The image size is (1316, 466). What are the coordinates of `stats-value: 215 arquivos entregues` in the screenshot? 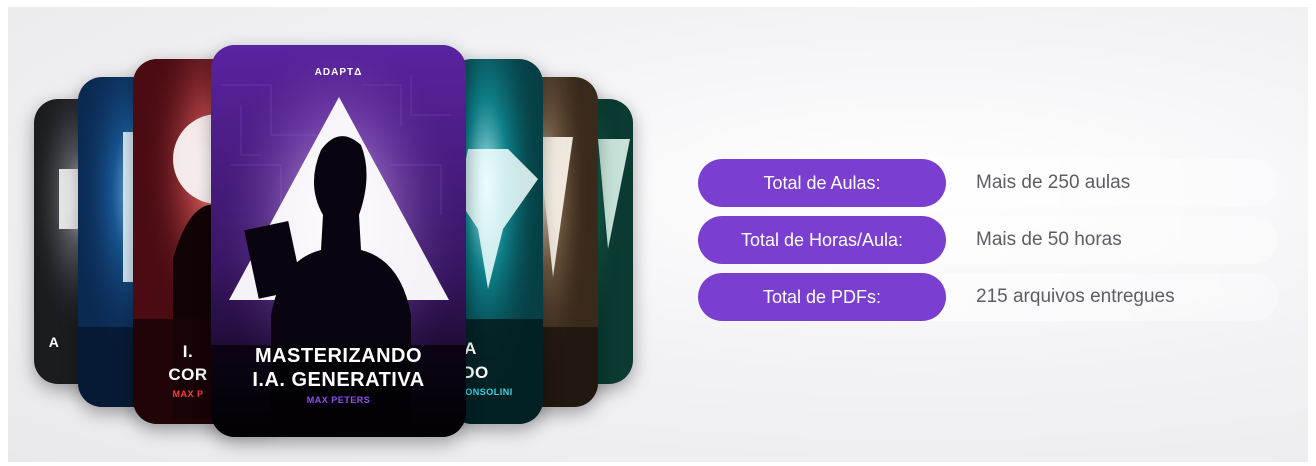 It's located at (1075, 296).